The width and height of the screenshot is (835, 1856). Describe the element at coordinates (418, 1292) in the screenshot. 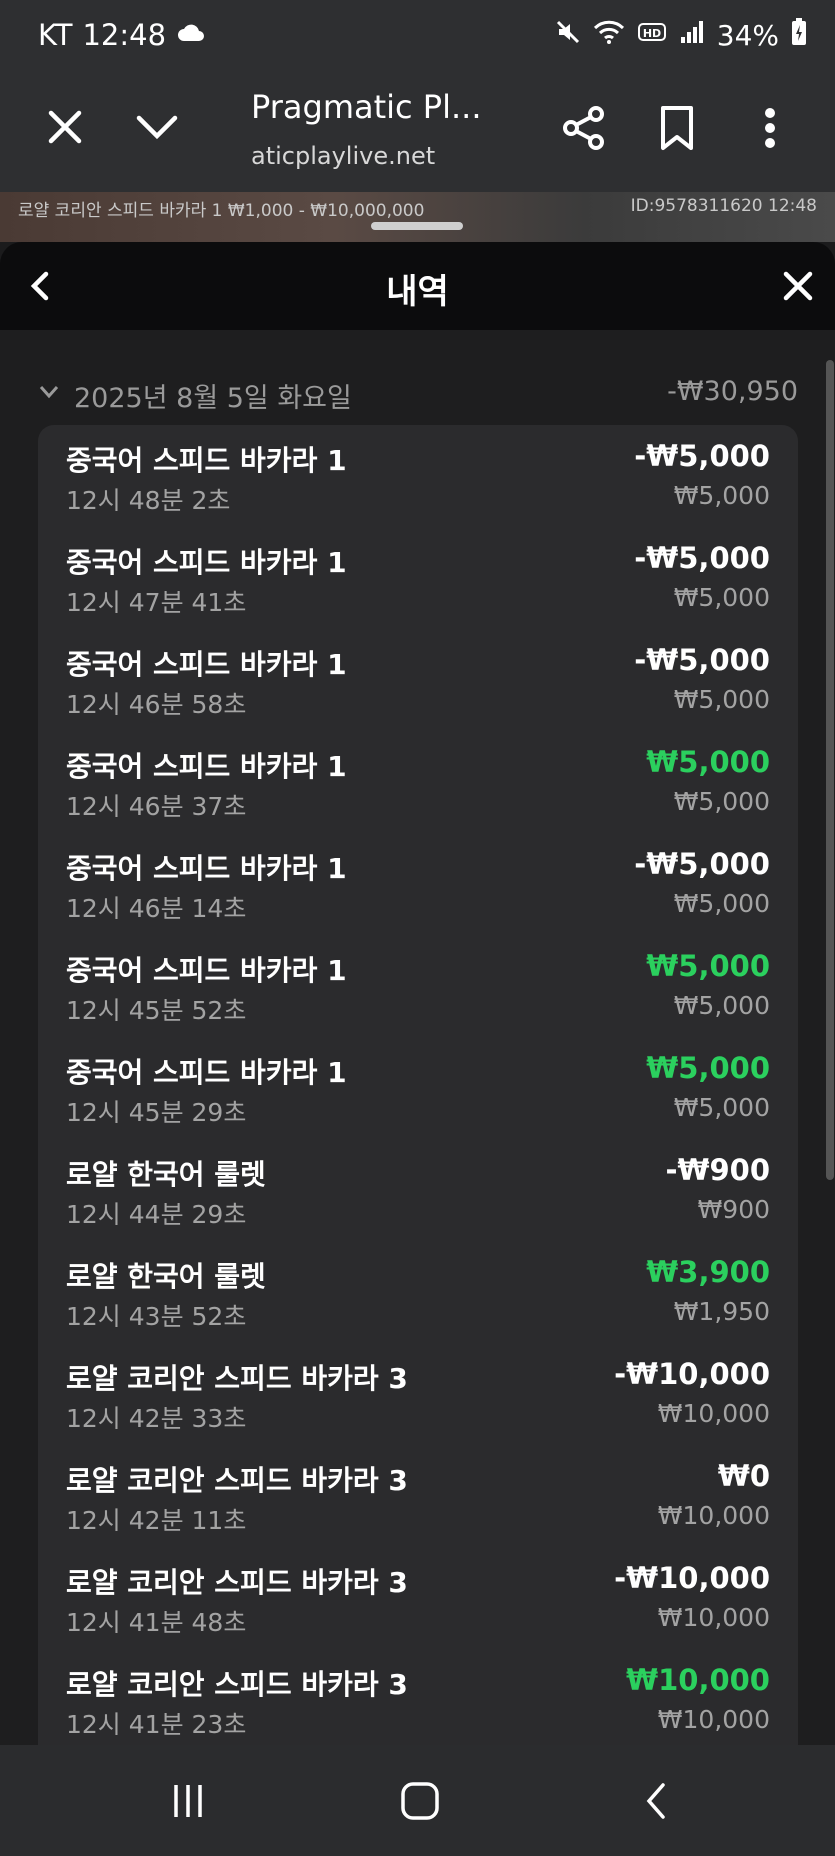

I see `history-row: 로얄 한국어 룰렛 12시 43분 52초 ₩3,900 ₩1,950` at that location.